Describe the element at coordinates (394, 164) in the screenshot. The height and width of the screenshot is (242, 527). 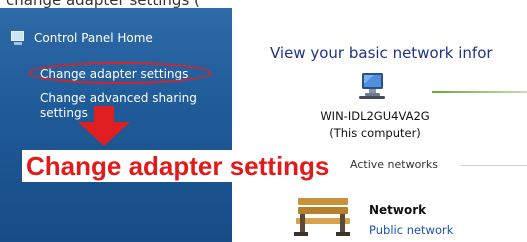
I see `active-networks-label: Active networks` at that location.